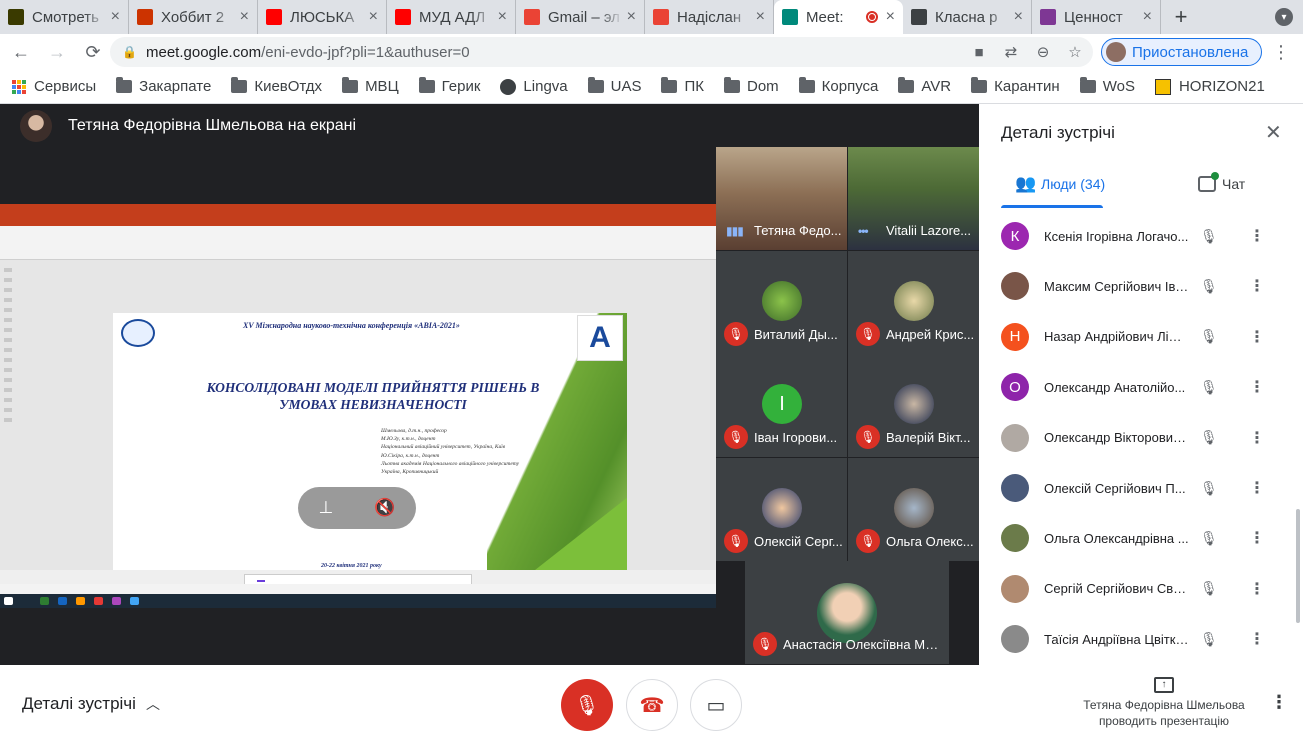 The height and width of the screenshot is (744, 1303). Describe the element at coordinates (1284, 17) in the screenshot. I see `tab-search-icon: ▾` at that location.